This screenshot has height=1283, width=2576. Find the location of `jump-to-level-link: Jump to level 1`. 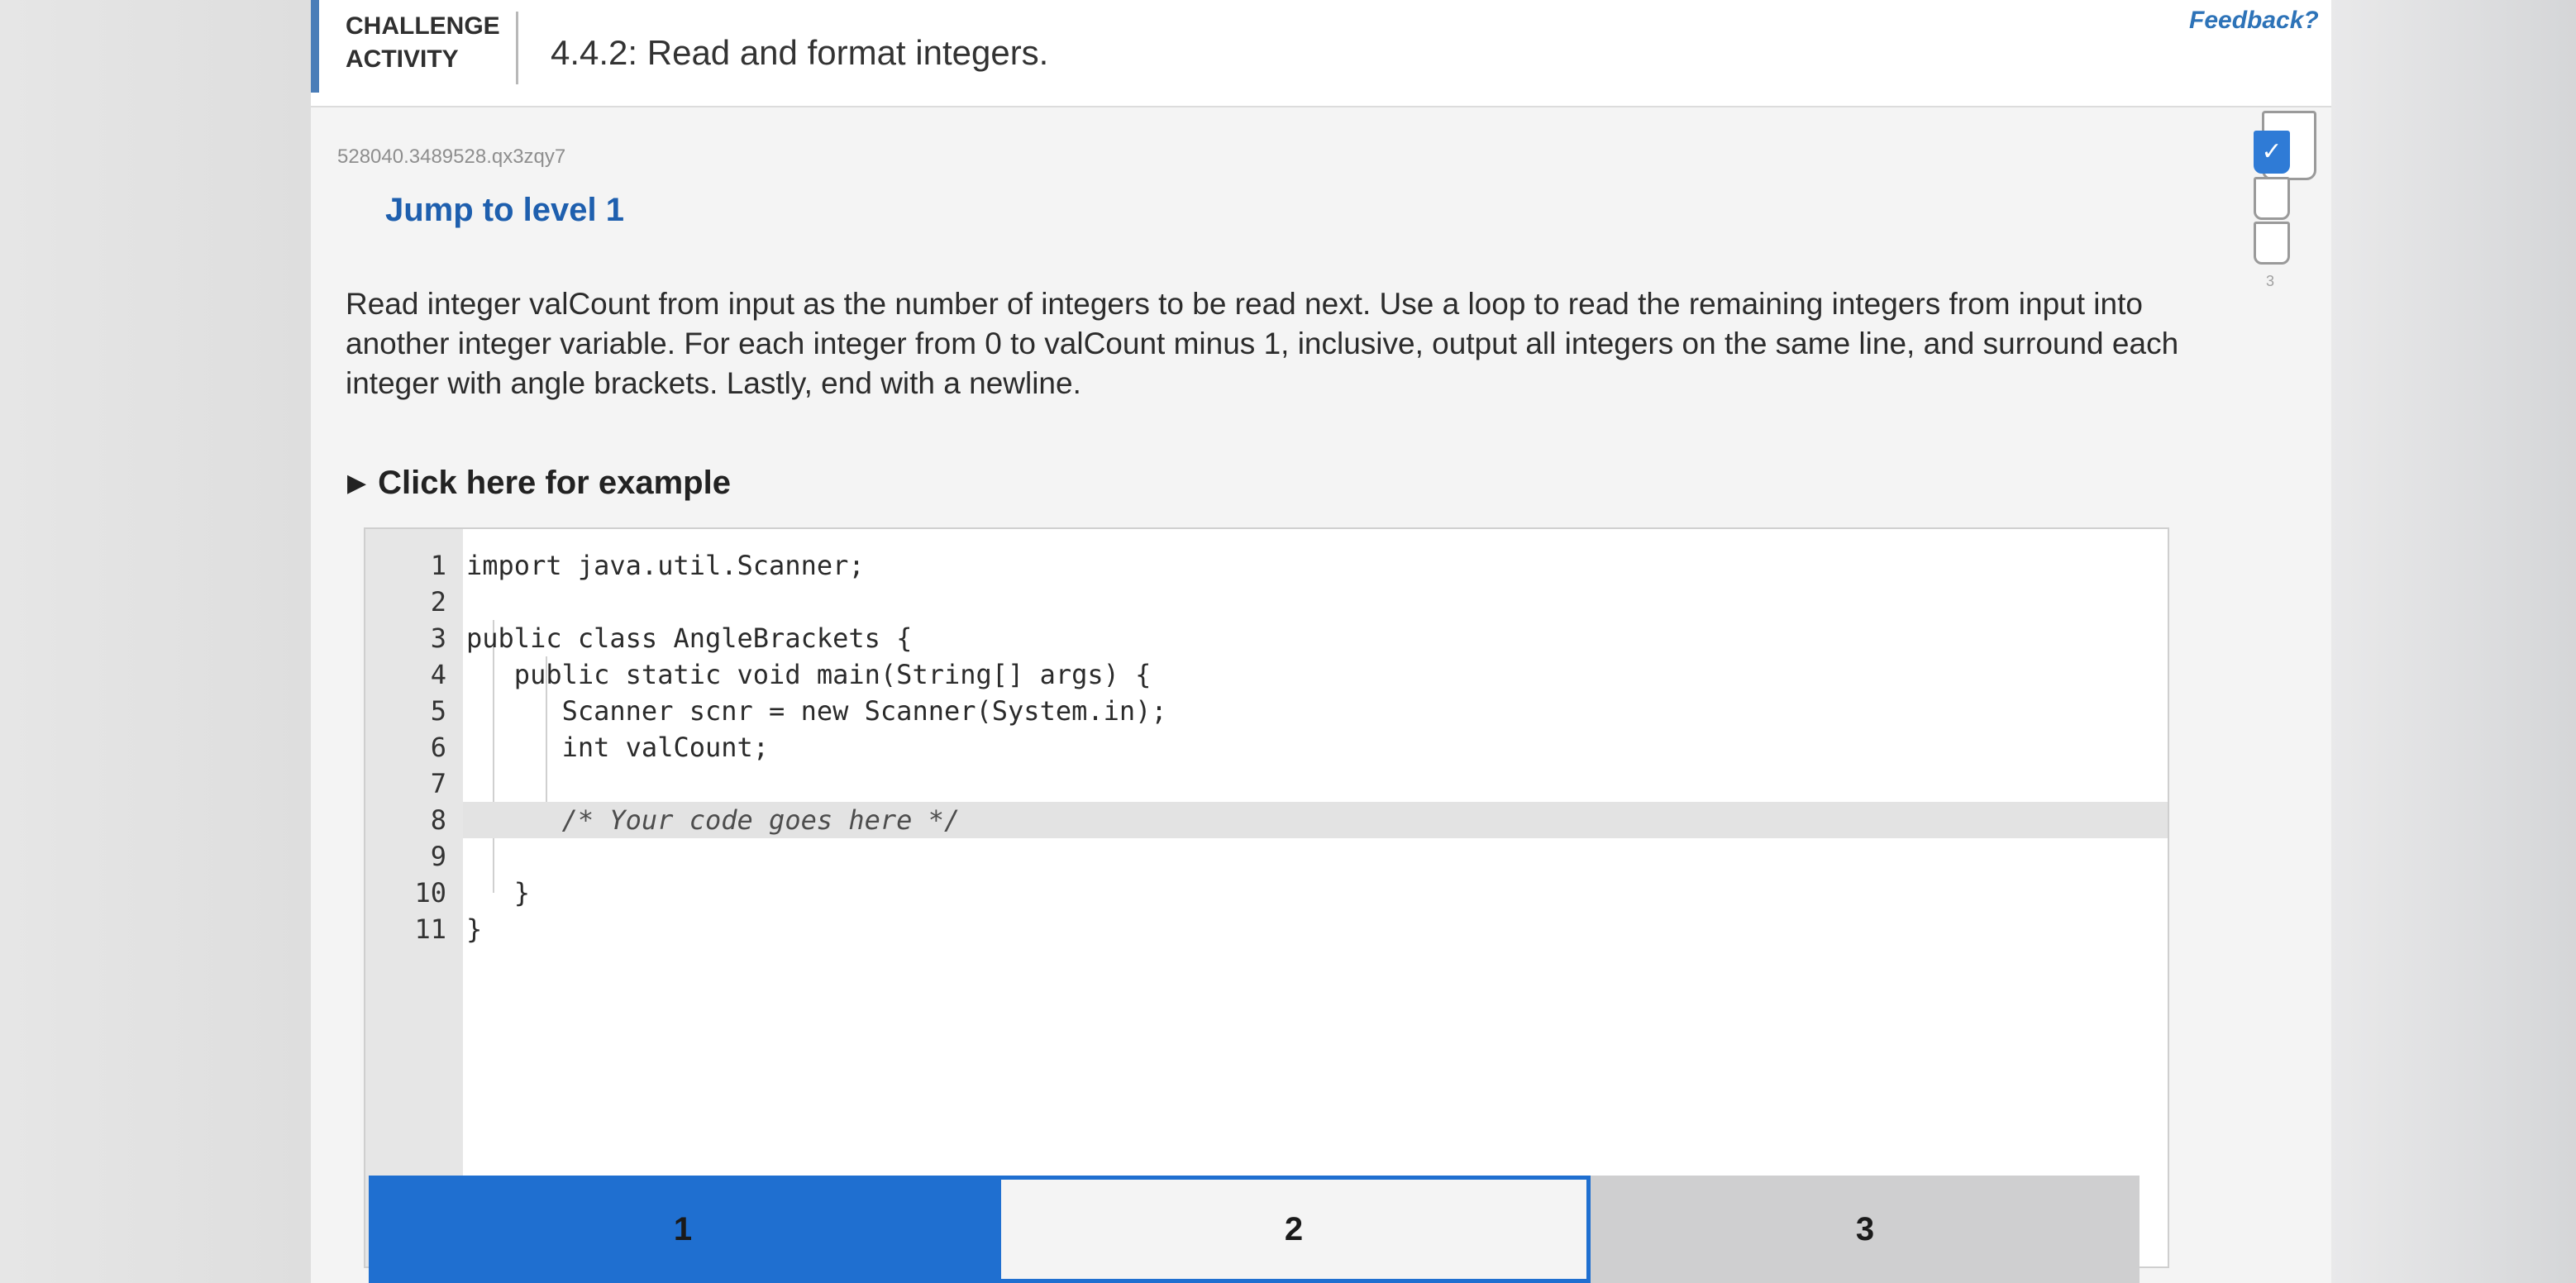

jump-to-level-link: Jump to level 1 is located at coordinates (504, 210).